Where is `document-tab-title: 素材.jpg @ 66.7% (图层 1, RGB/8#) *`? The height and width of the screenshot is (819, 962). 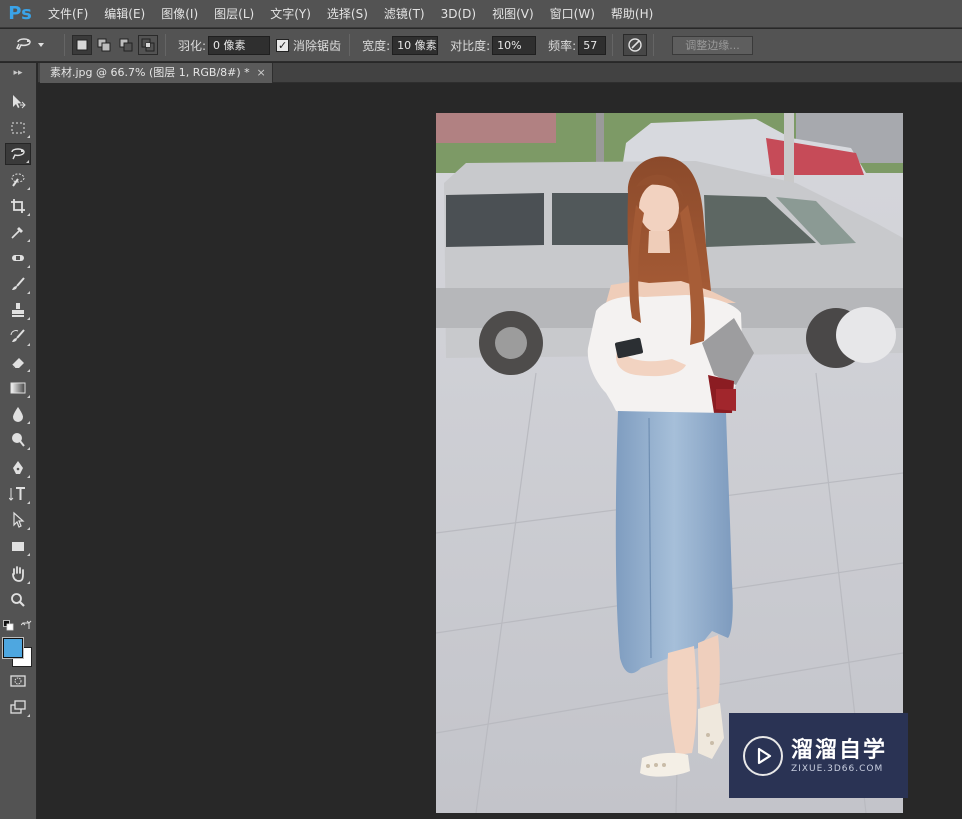 document-tab-title: 素材.jpg @ 66.7% (图层 1, RGB/8#) * is located at coordinates (150, 72).